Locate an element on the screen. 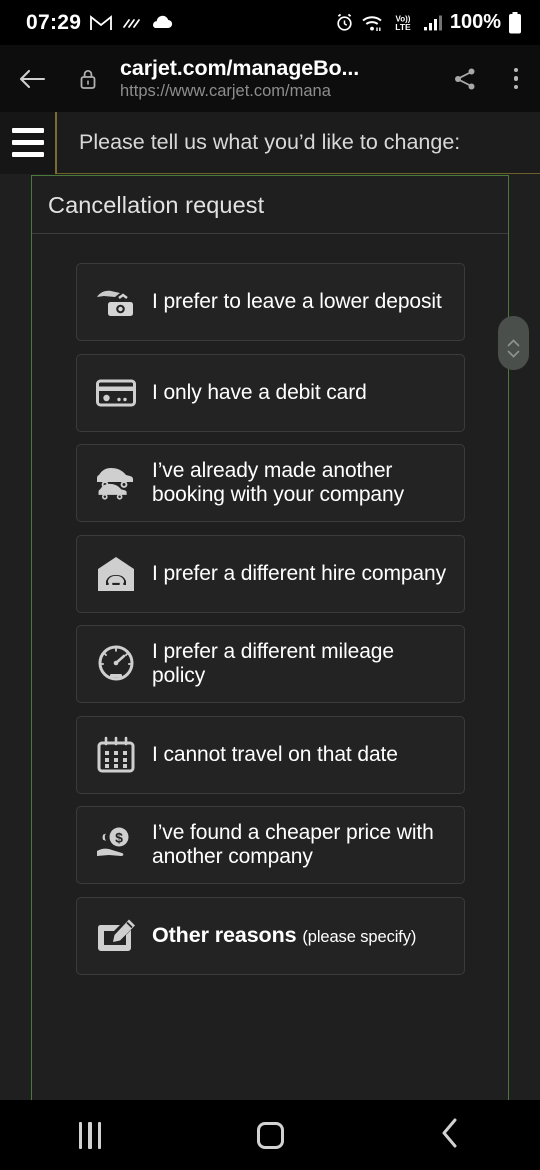 This screenshot has height=1170, width=540. lock-icon is located at coordinates (88, 79).